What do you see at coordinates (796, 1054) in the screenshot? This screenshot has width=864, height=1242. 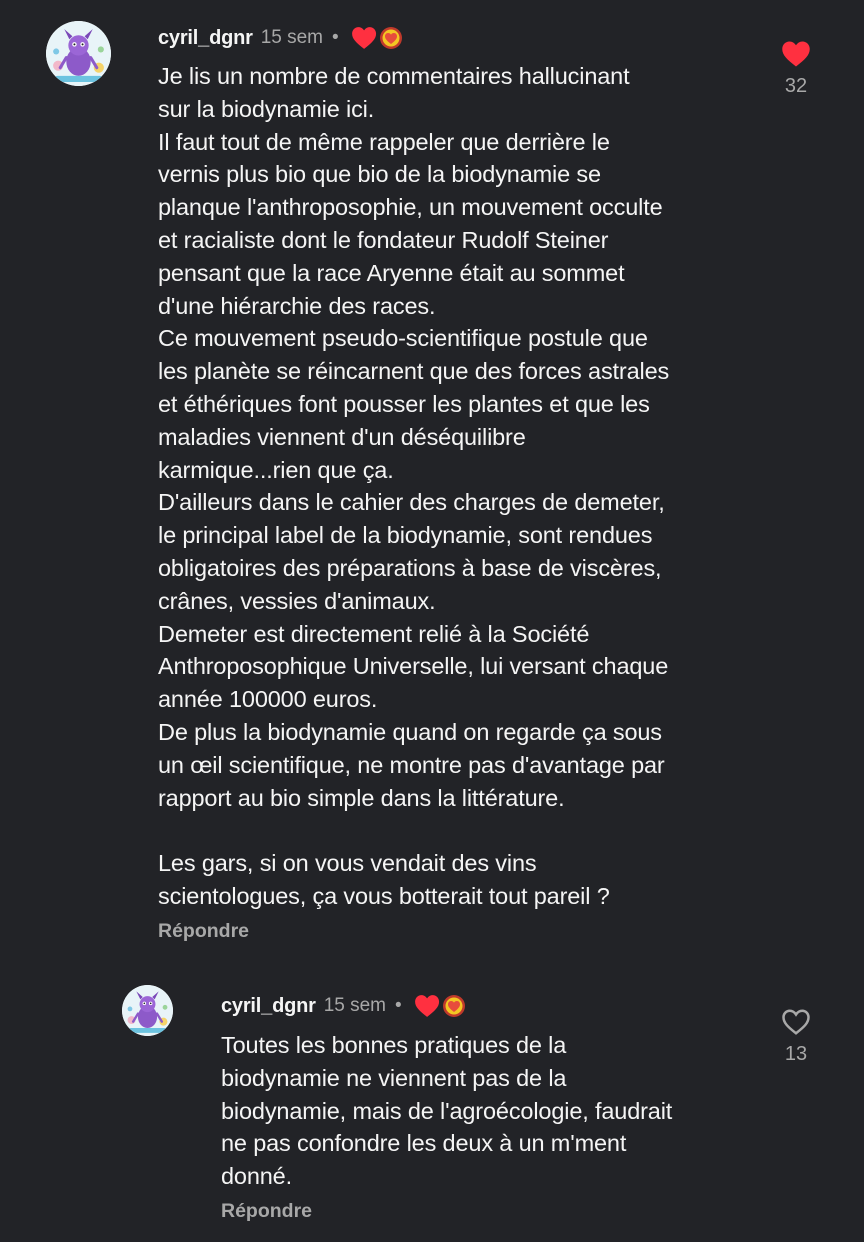 I see `like-count: 13` at bounding box center [796, 1054].